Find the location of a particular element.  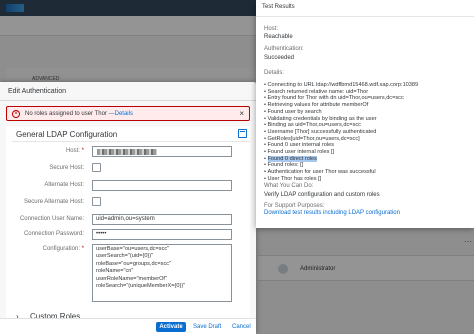

error-message: No roles assigned to user Thor —Details is located at coordinates (79, 114).